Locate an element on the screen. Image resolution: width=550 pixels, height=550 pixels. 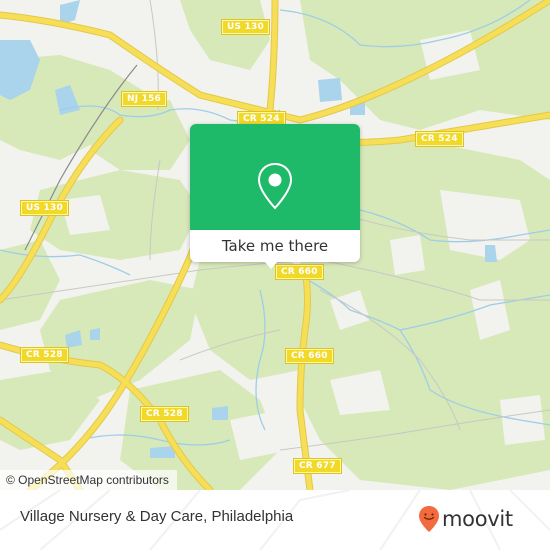
place-name: Village Nursery & Day Care, Philadelphia is located at coordinates (157, 516).